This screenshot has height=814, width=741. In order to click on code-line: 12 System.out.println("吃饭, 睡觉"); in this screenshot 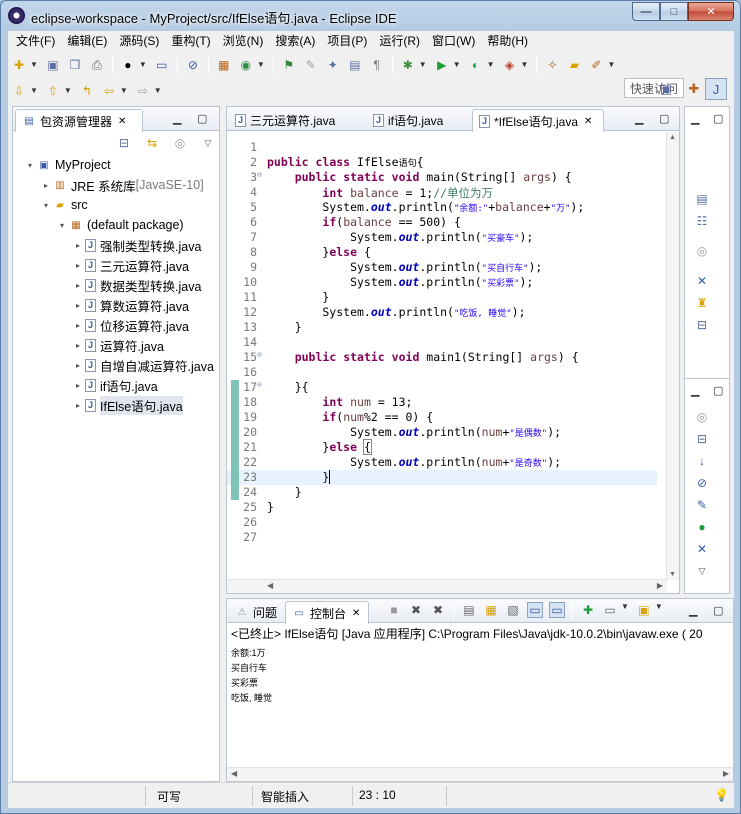, I will do `click(442, 312)`.